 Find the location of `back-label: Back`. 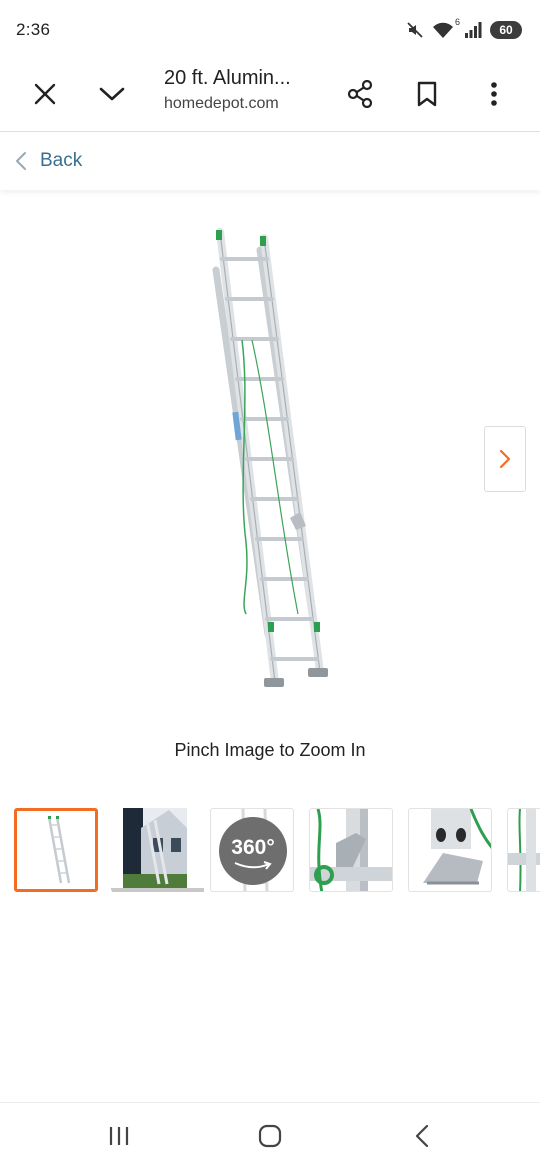

back-label: Back is located at coordinates (61, 160).